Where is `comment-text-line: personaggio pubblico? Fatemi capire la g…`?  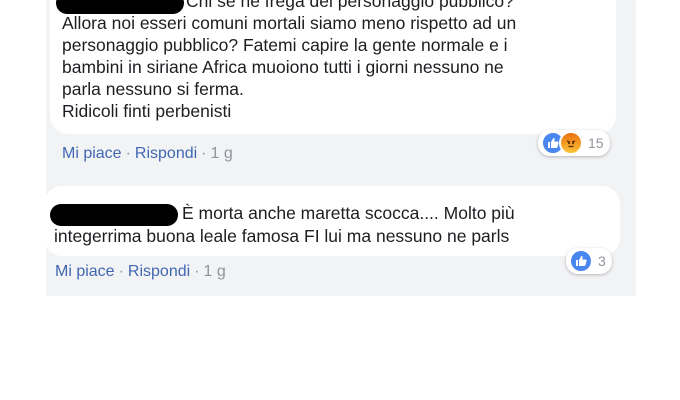
comment-text-line: personaggio pubblico? Fatemi capire la g… is located at coordinates (285, 45).